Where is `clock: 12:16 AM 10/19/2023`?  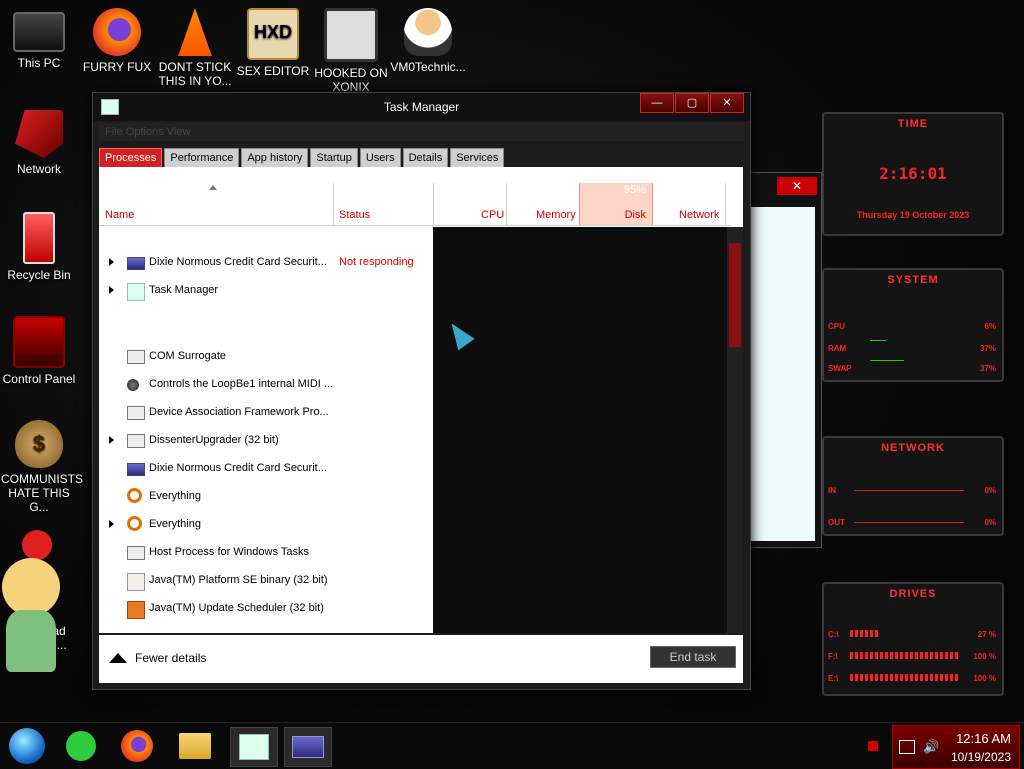 clock: 12:16 AM 10/19/2023 is located at coordinates (981, 748).